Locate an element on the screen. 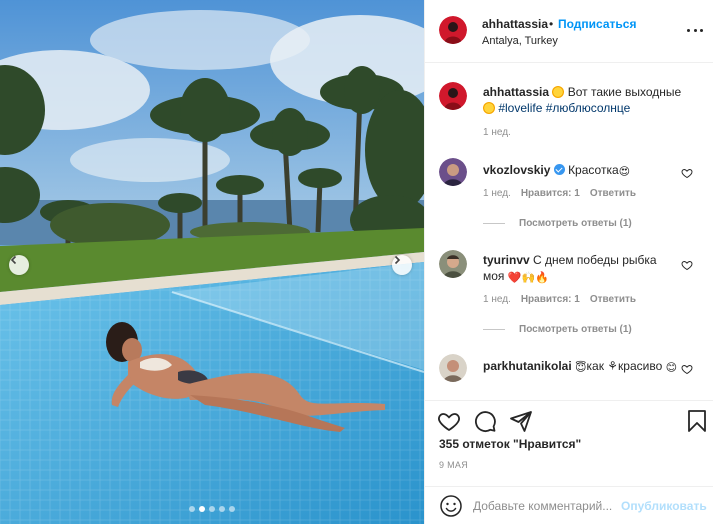 This screenshot has width=713, height=524. share-icon is located at coordinates (521, 421).